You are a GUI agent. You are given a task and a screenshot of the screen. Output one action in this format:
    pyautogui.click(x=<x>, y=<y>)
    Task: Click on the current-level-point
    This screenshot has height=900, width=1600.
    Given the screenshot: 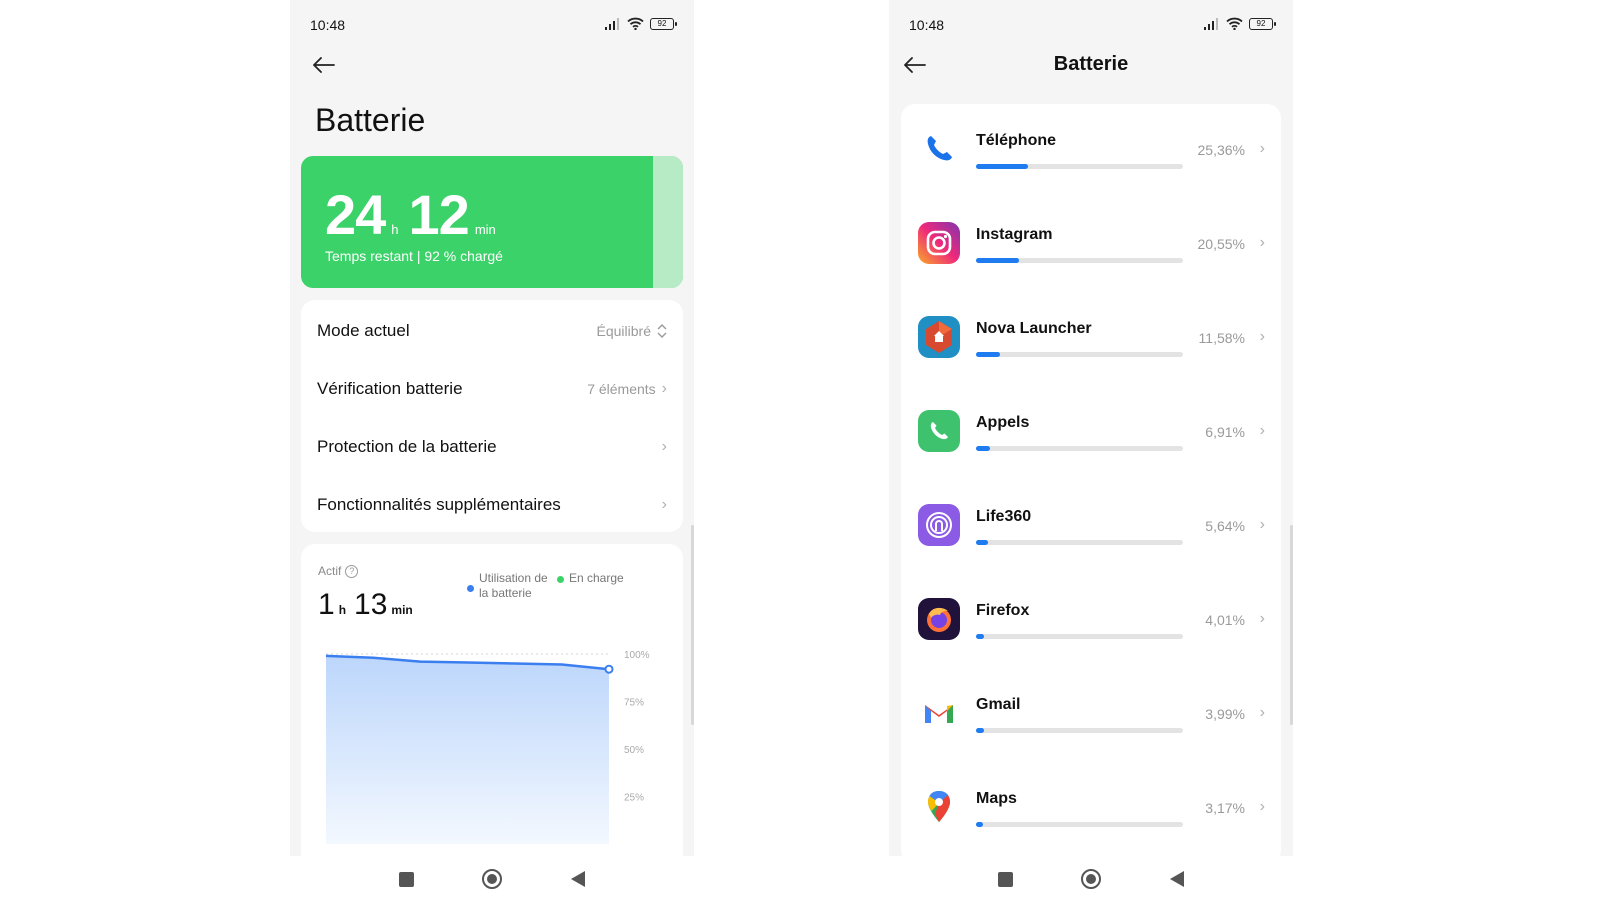 What is the action you would take?
    pyautogui.click(x=609, y=669)
    